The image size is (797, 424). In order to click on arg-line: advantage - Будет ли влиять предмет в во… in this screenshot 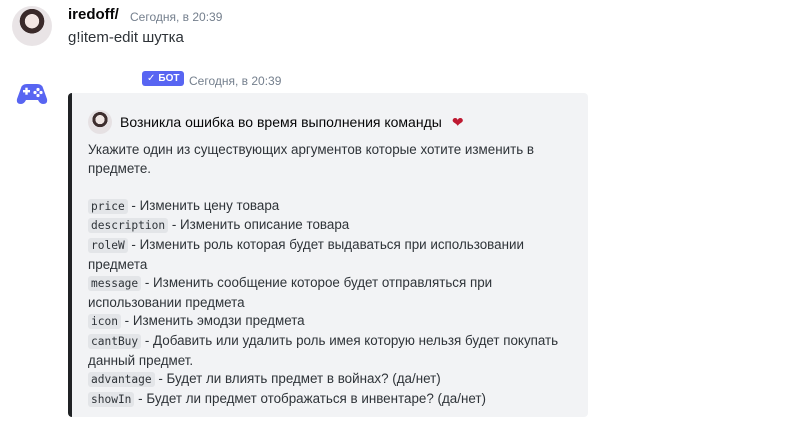, I will do `click(327, 380)`.